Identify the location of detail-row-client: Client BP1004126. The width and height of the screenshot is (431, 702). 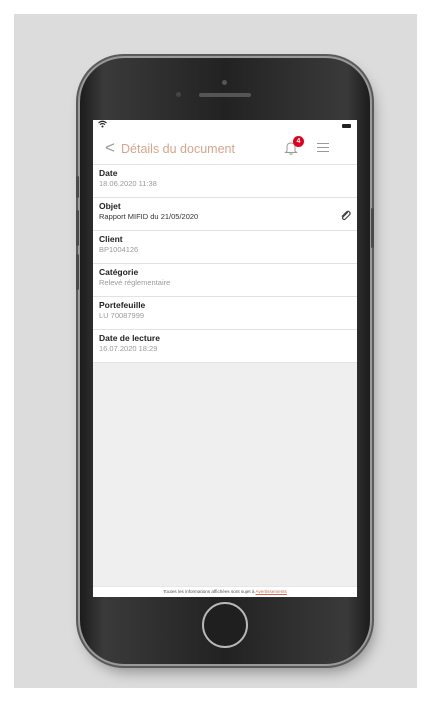
(225, 247).